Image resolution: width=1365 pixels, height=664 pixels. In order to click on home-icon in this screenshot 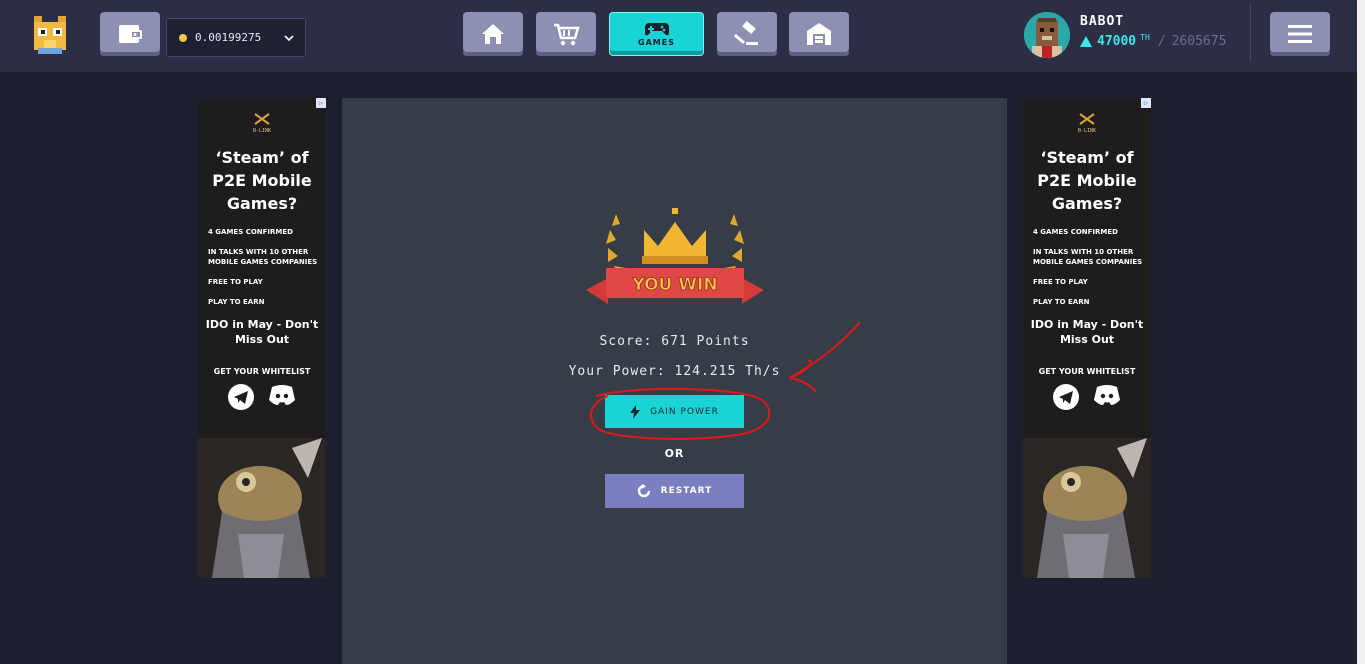, I will do `click(493, 34)`.